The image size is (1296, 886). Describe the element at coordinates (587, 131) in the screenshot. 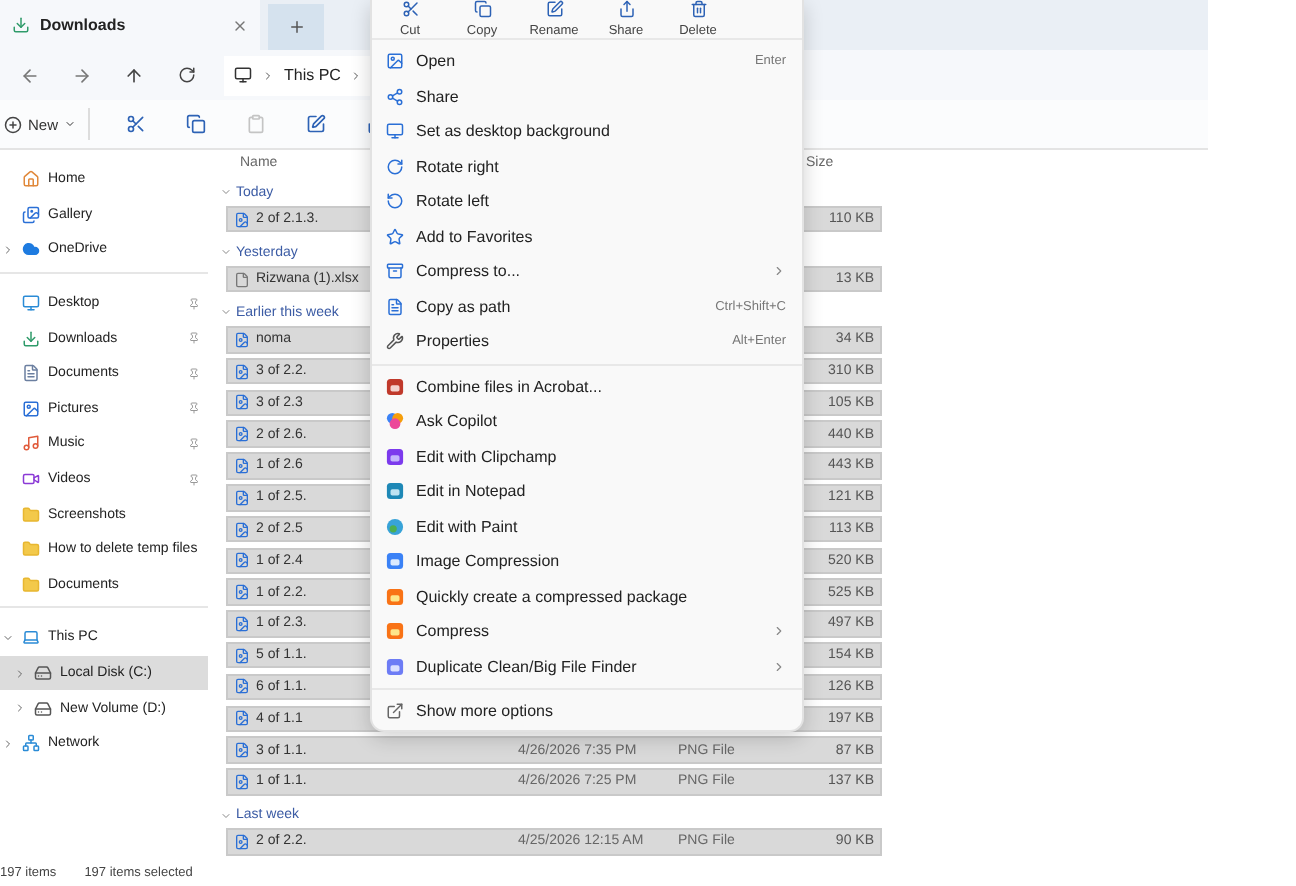

I see `menu-item: Set as desktop background` at that location.